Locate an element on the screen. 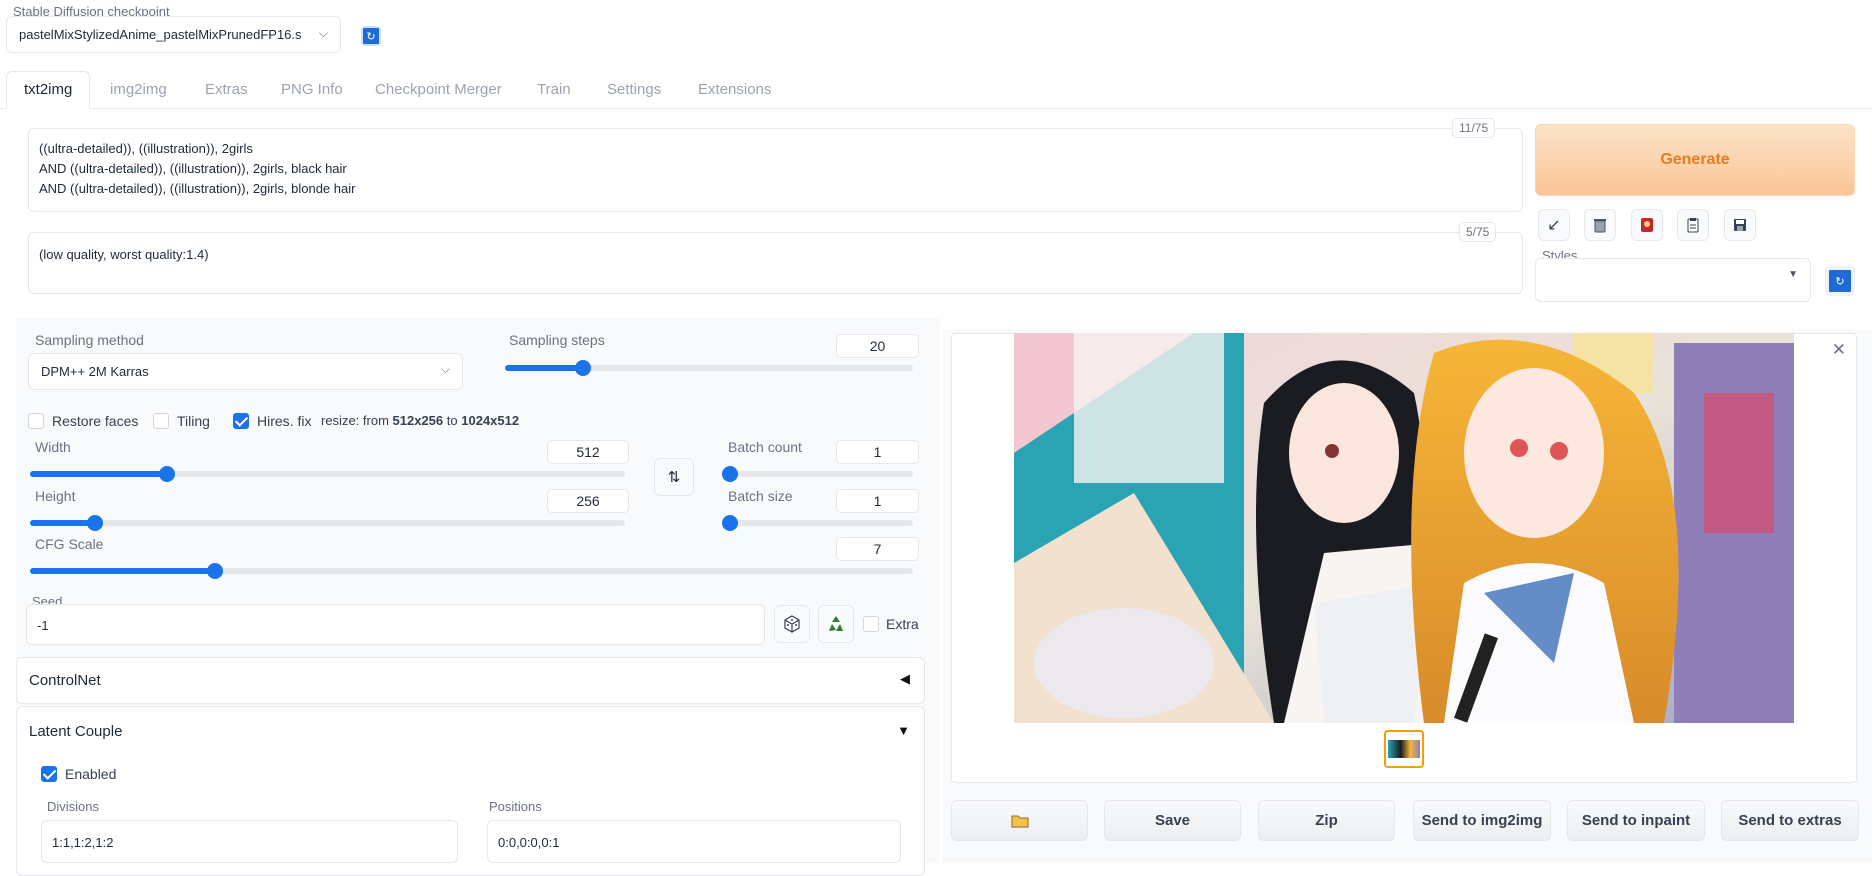 The height and width of the screenshot is (876, 1872). negative-prompt-text: (low quality, worst quality:1.4) is located at coordinates (124, 254).